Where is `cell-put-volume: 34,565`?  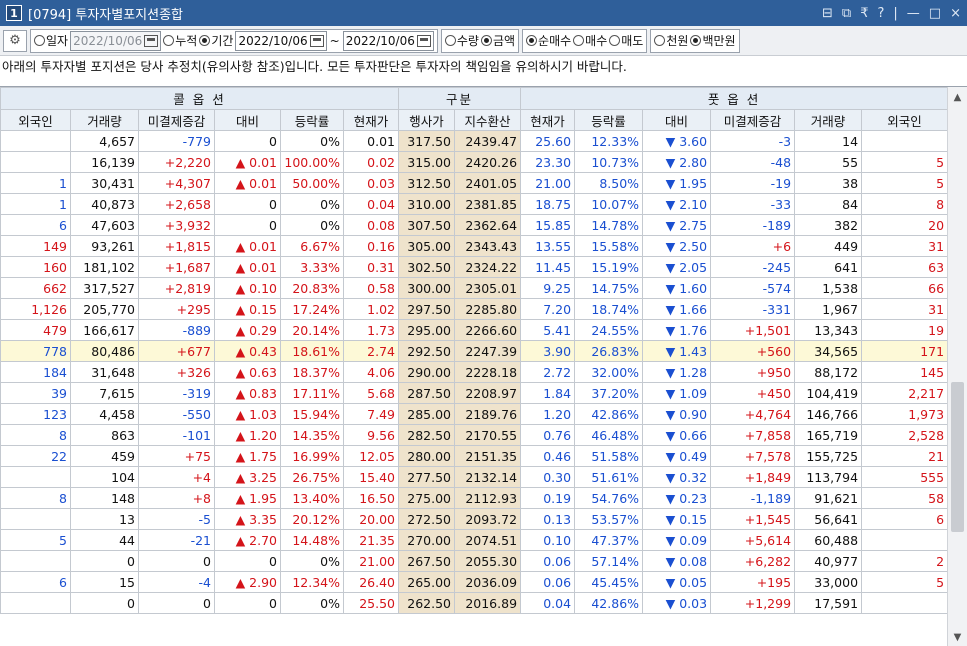 cell-put-volume: 34,565 is located at coordinates (828, 351).